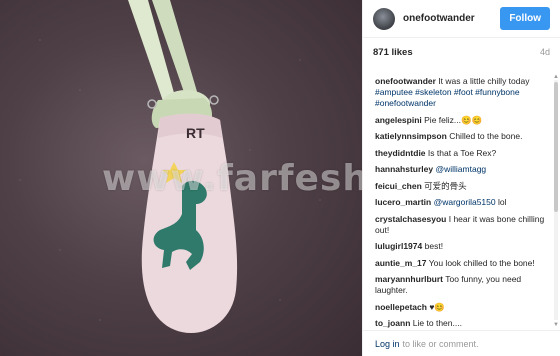 The width and height of the screenshot is (560, 356). Describe the element at coordinates (465, 202) in the screenshot. I see `comment-mention: @wargorila5150` at that location.